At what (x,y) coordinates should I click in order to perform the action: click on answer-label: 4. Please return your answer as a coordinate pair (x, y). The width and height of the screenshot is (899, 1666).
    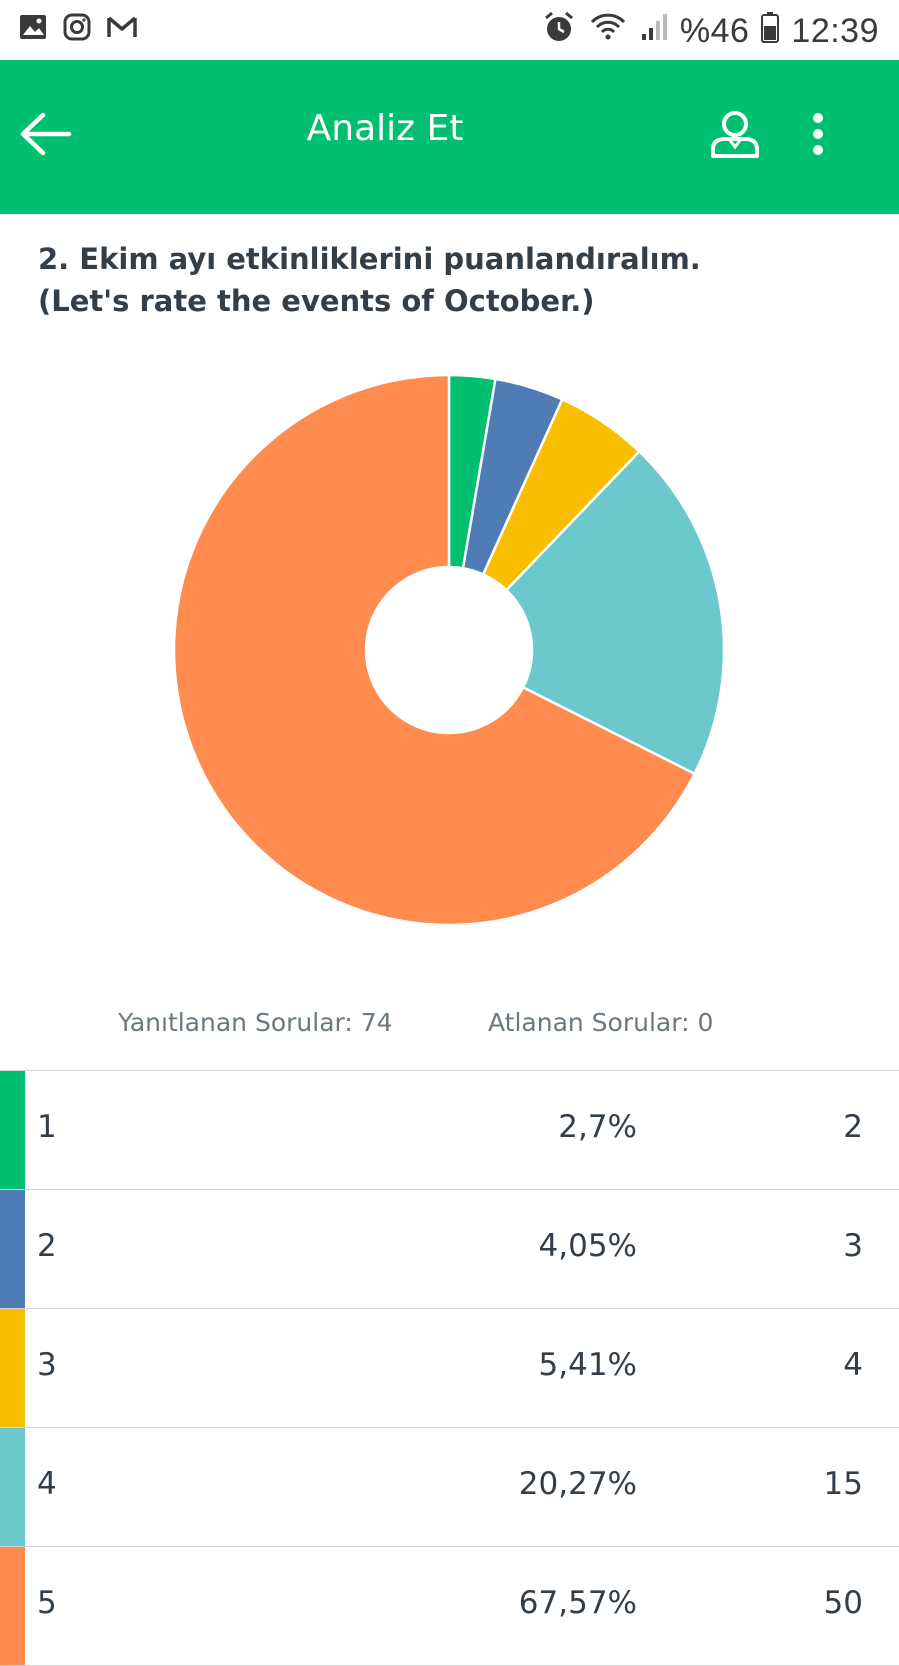
    Looking at the image, I should click on (47, 1484).